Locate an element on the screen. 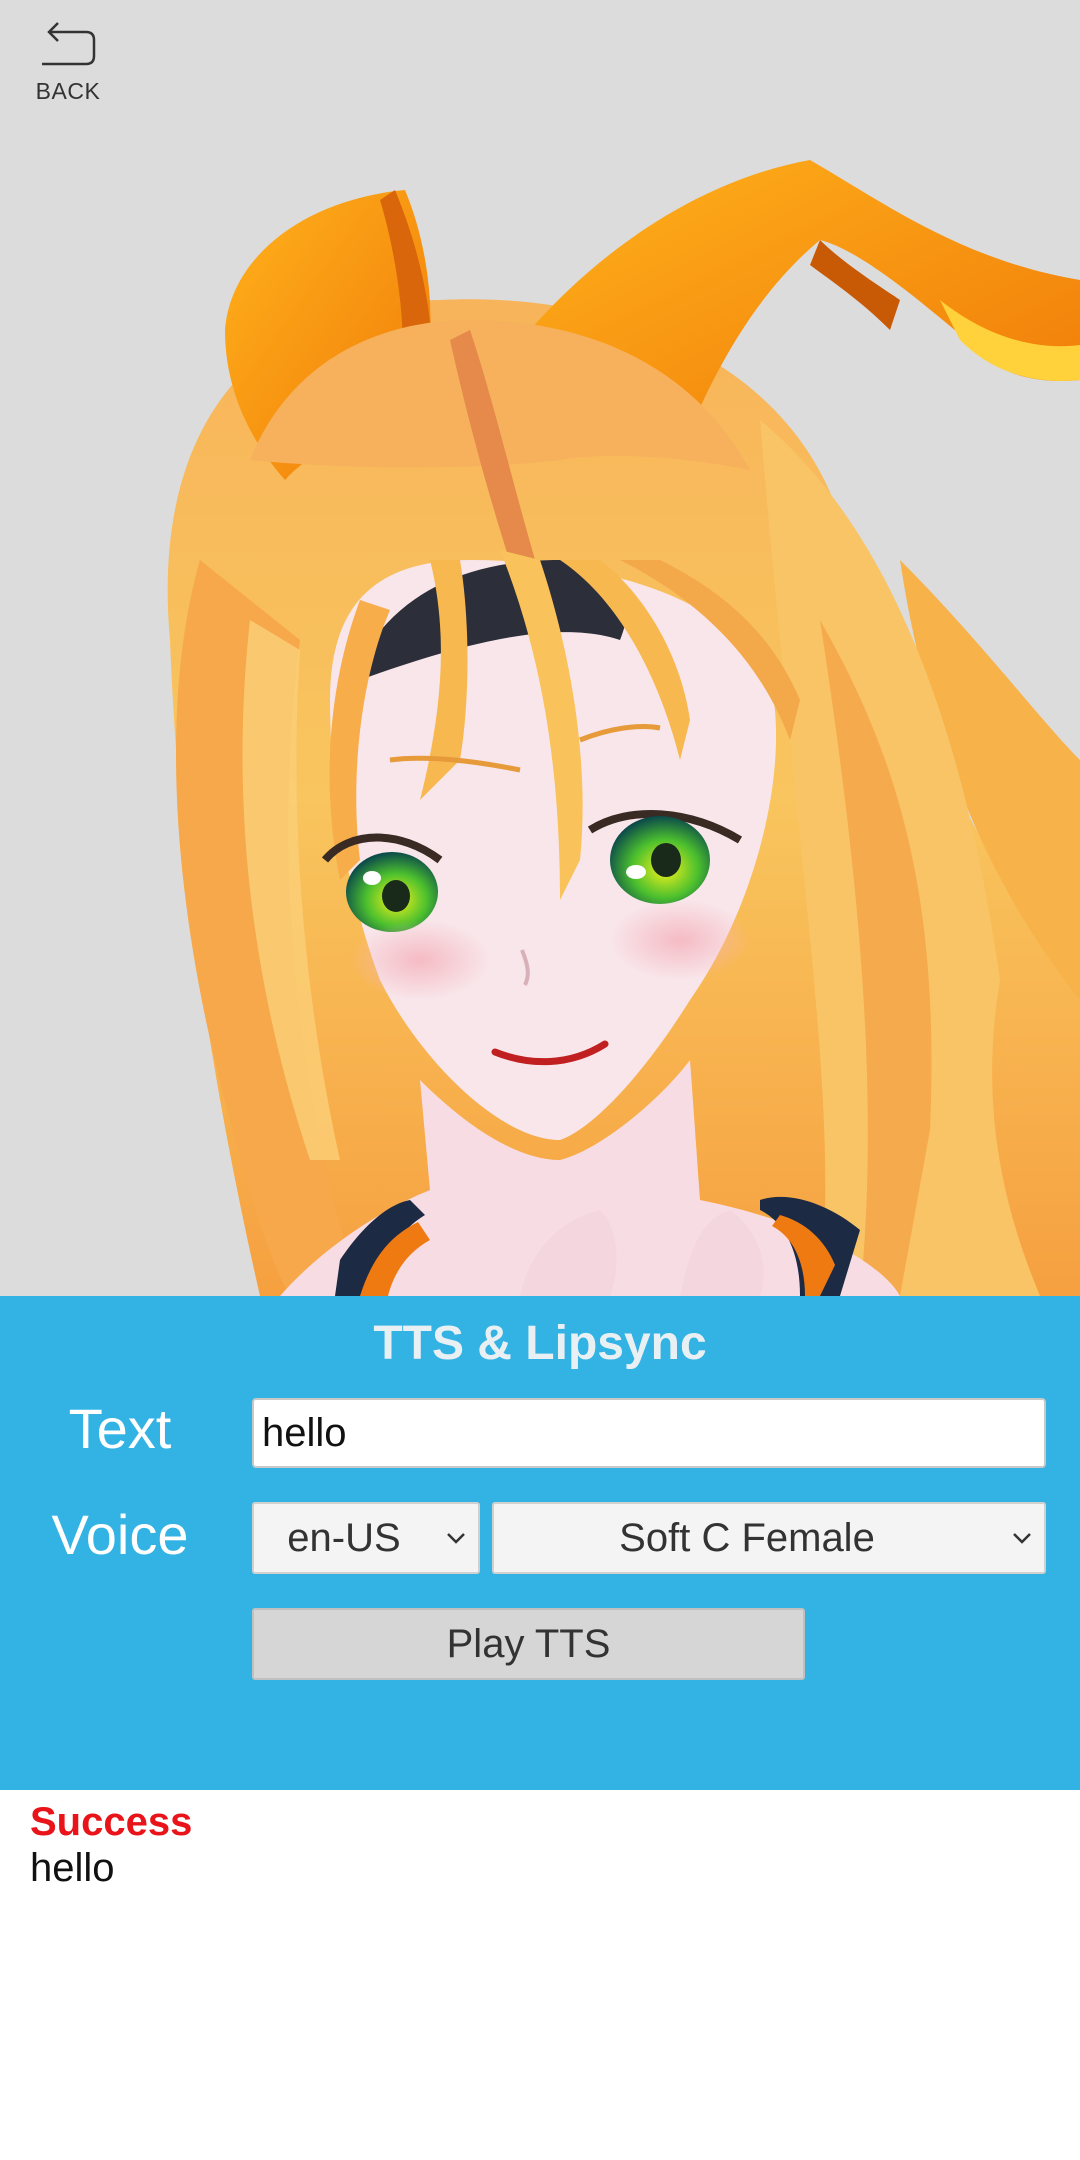 The height and width of the screenshot is (2160, 1080). play-tts-button: Play TTS is located at coordinates (528, 1644).